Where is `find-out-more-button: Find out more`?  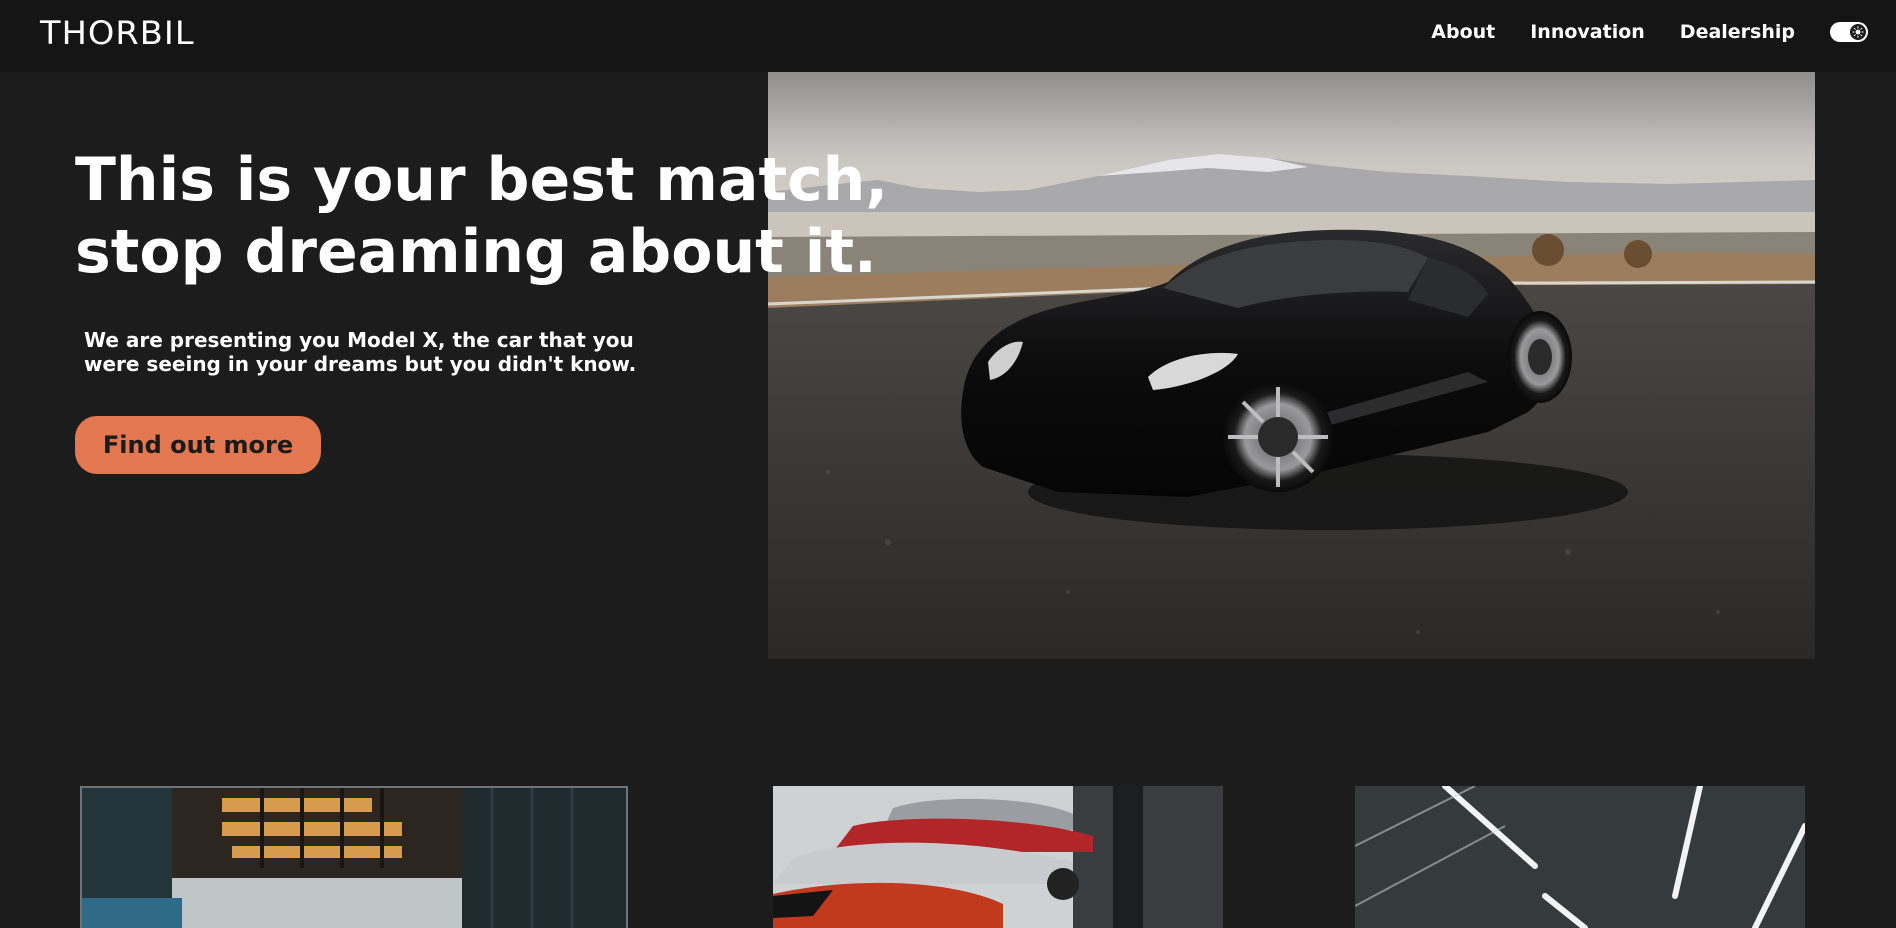
find-out-more-button: Find out more is located at coordinates (198, 445).